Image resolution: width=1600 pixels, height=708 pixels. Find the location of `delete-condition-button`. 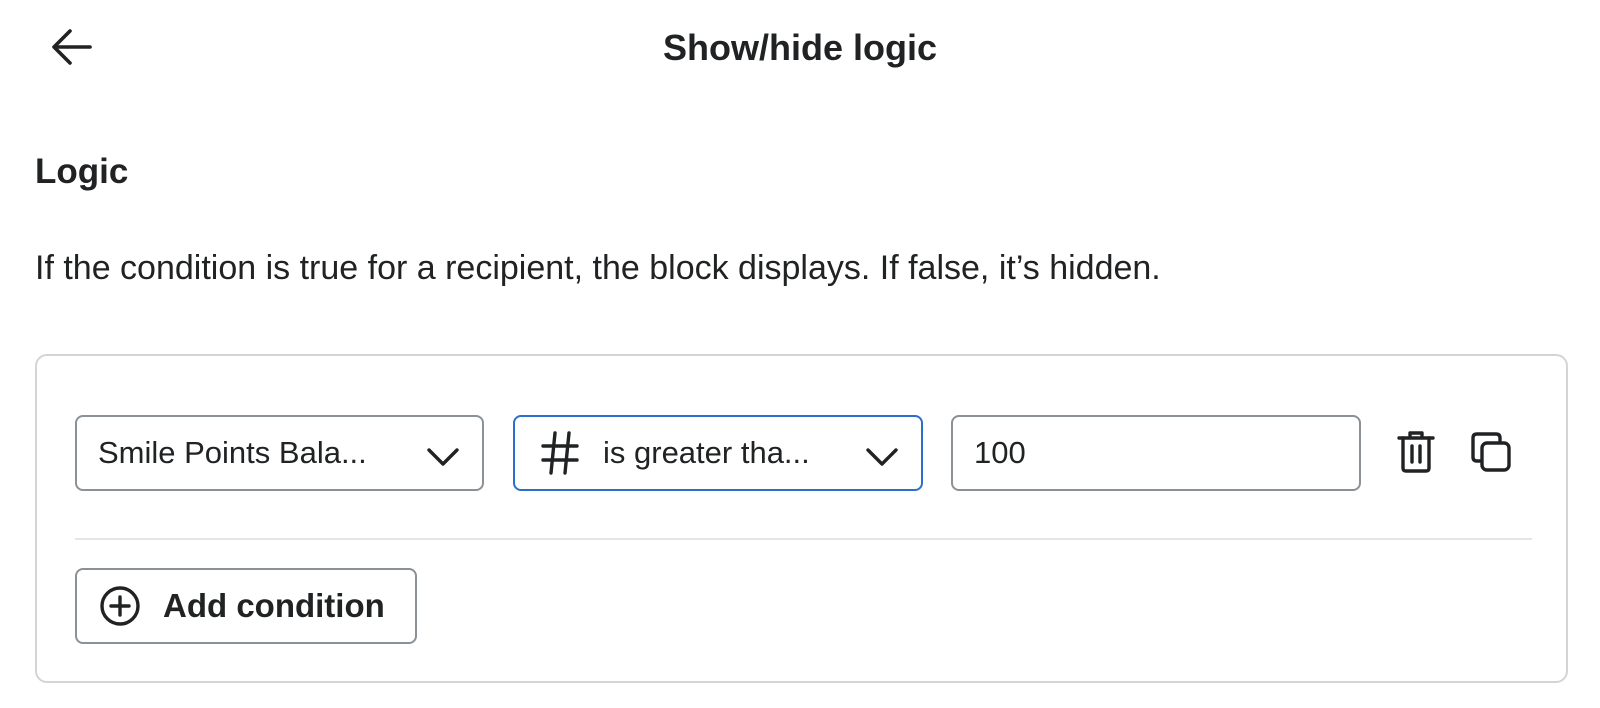

delete-condition-button is located at coordinates (1416, 453).